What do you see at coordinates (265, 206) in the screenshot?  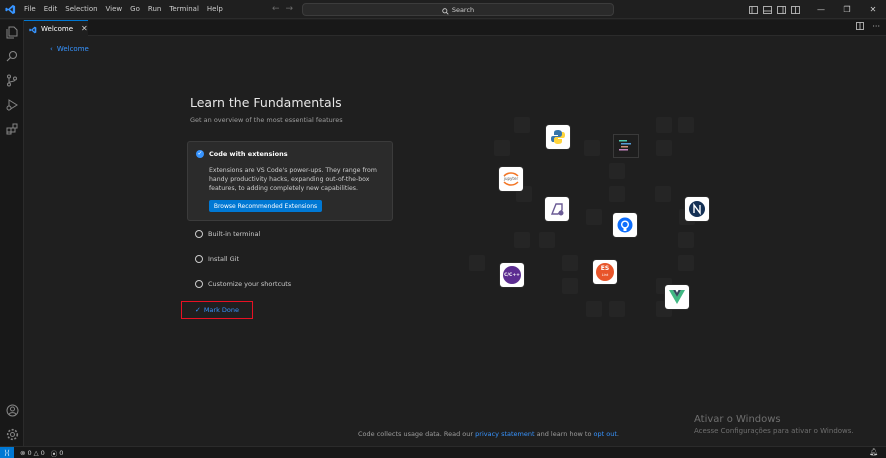 I see `browse-extensions-button: Browse Recommended Extensions` at bounding box center [265, 206].